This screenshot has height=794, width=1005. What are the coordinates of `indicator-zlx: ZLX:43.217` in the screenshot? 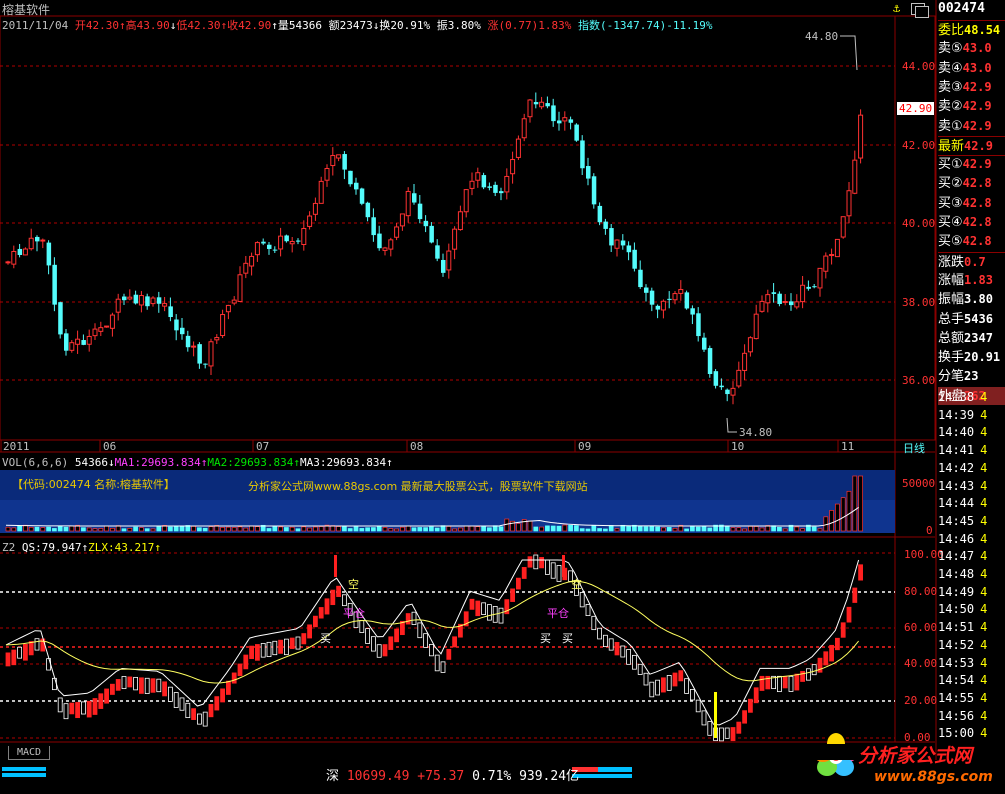 It's located at (121, 547).